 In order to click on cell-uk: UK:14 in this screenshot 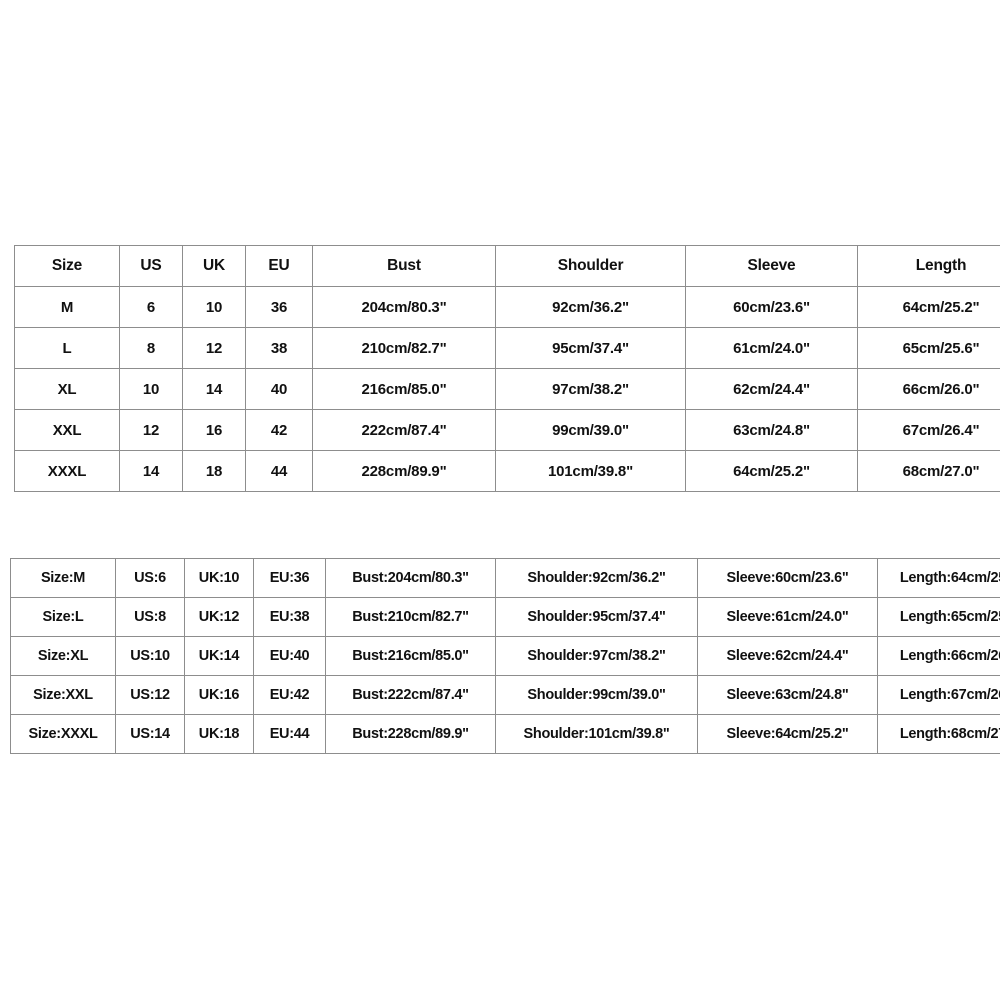, I will do `click(219, 656)`.